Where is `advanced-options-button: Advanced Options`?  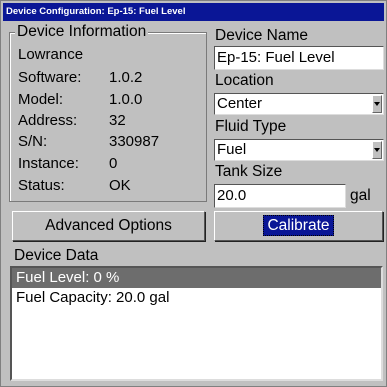 advanced-options-button: Advanced Options is located at coordinates (108, 226).